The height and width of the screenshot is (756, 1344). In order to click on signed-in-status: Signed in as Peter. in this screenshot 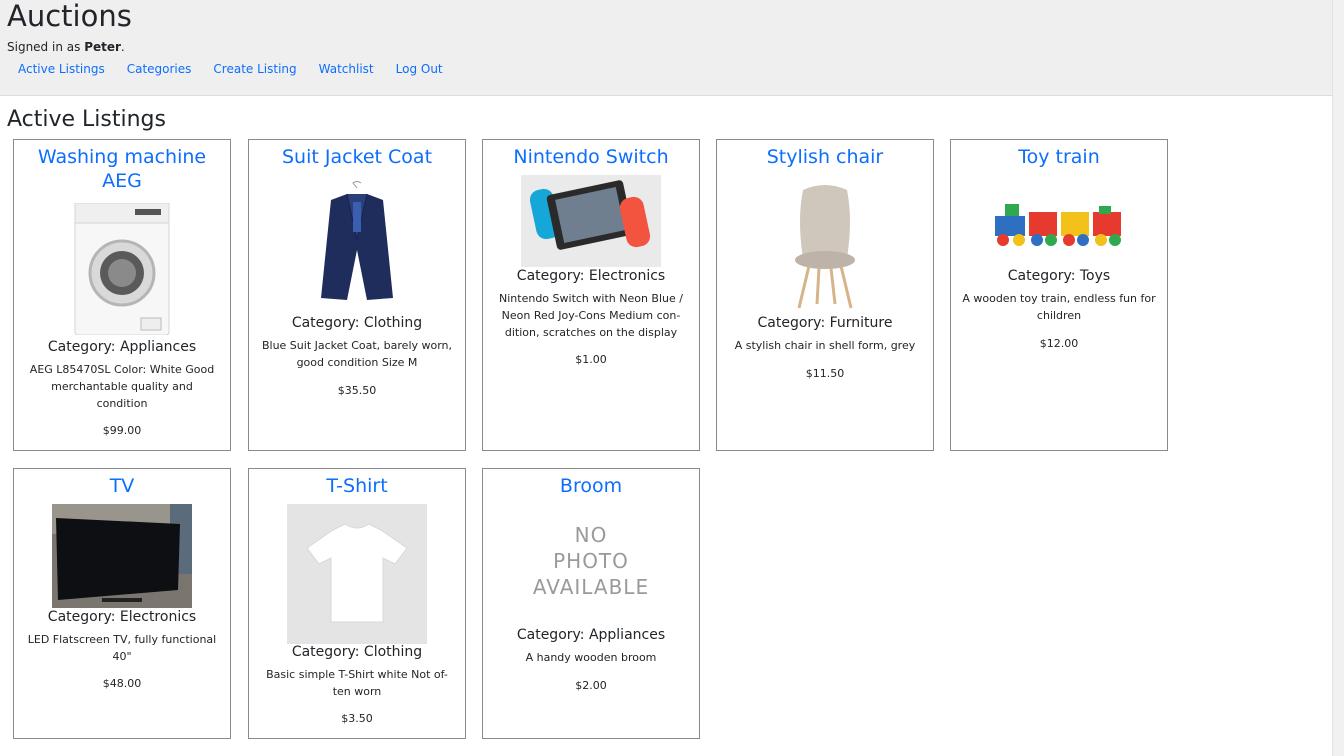, I will do `click(66, 47)`.